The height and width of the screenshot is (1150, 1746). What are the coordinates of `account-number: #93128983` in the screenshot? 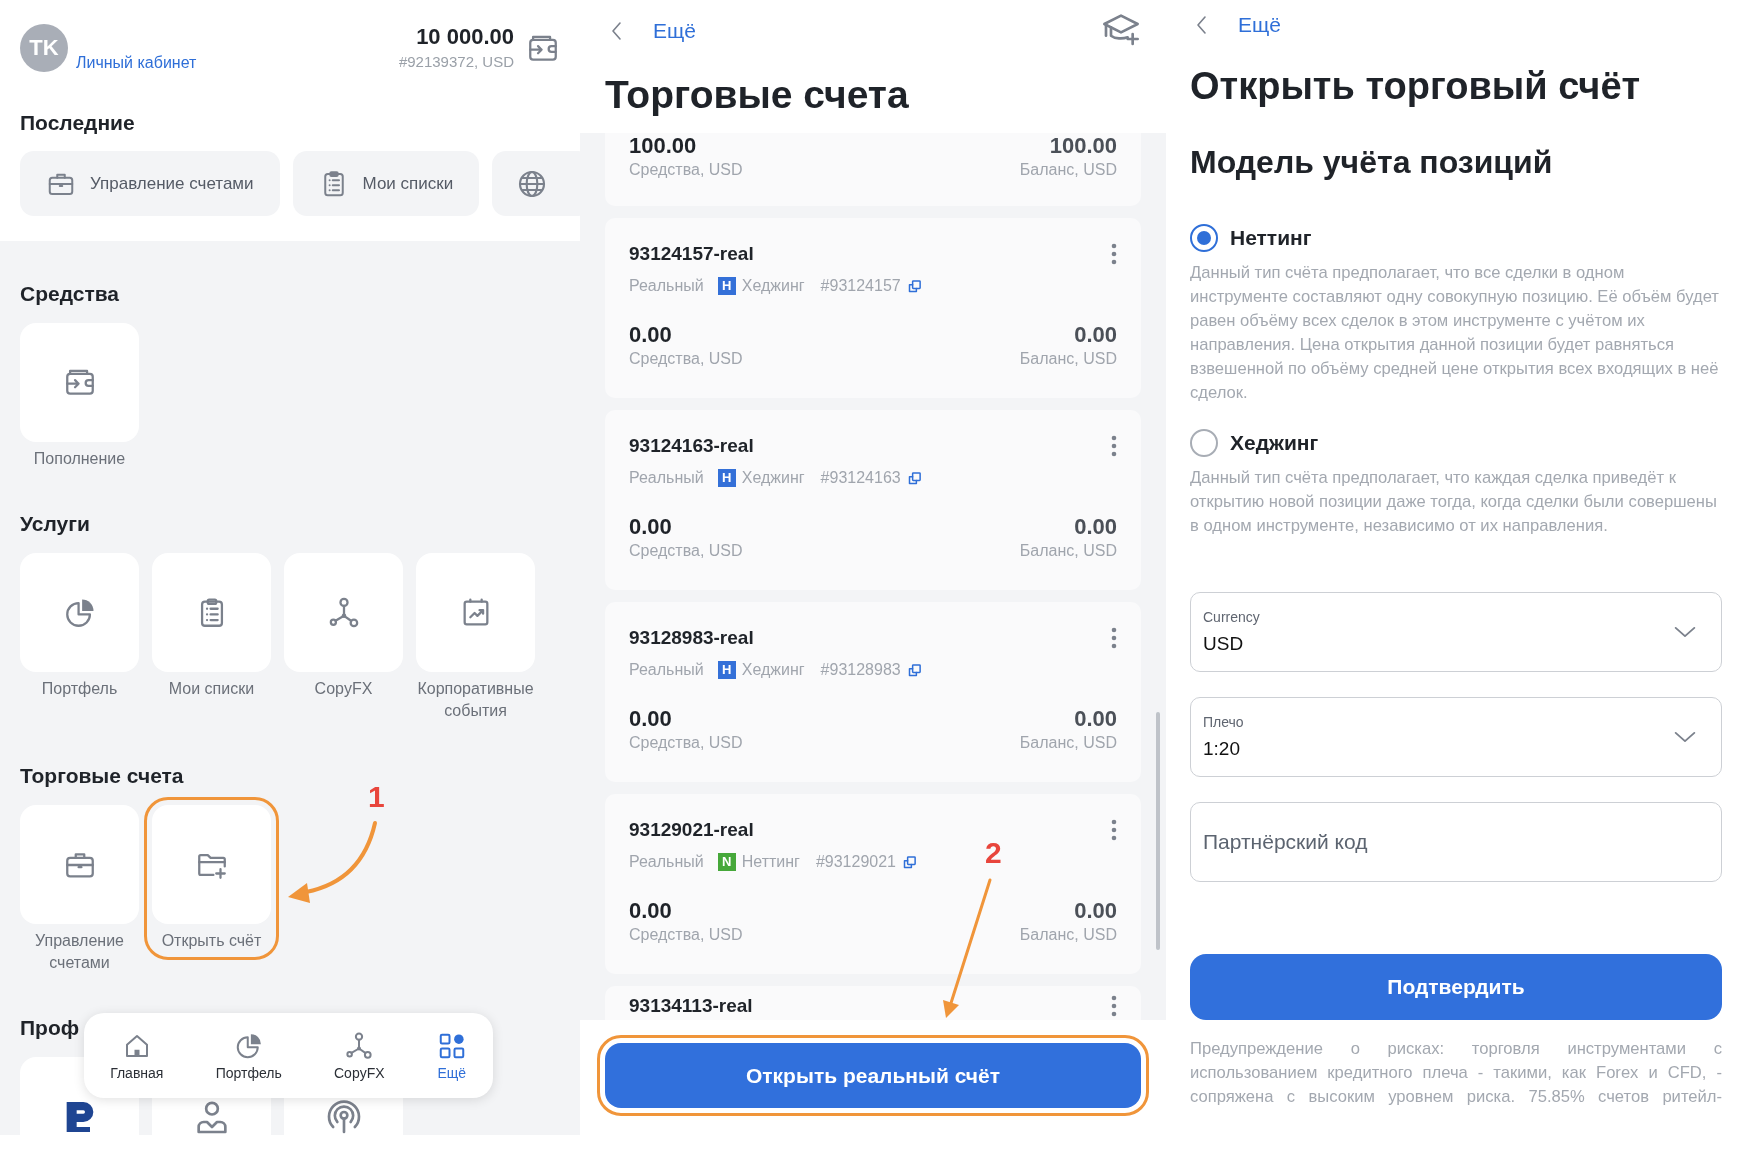 It's located at (860, 670).